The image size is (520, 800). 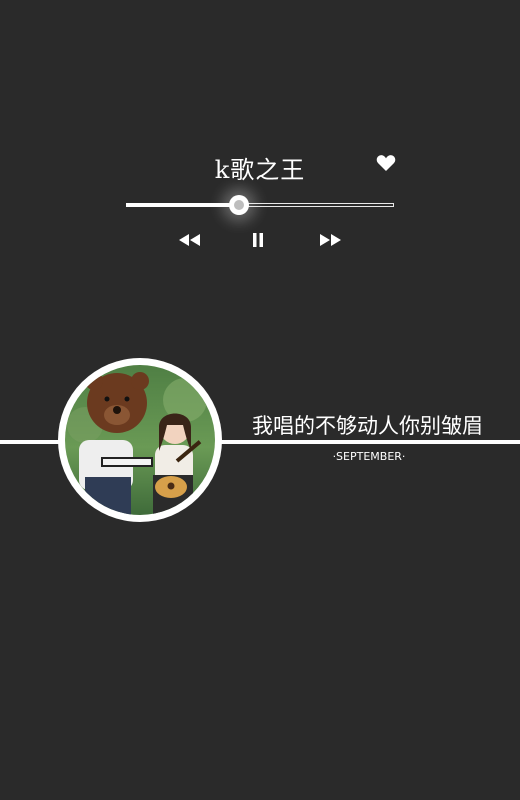 I want to click on forward-button, so click(x=330, y=240).